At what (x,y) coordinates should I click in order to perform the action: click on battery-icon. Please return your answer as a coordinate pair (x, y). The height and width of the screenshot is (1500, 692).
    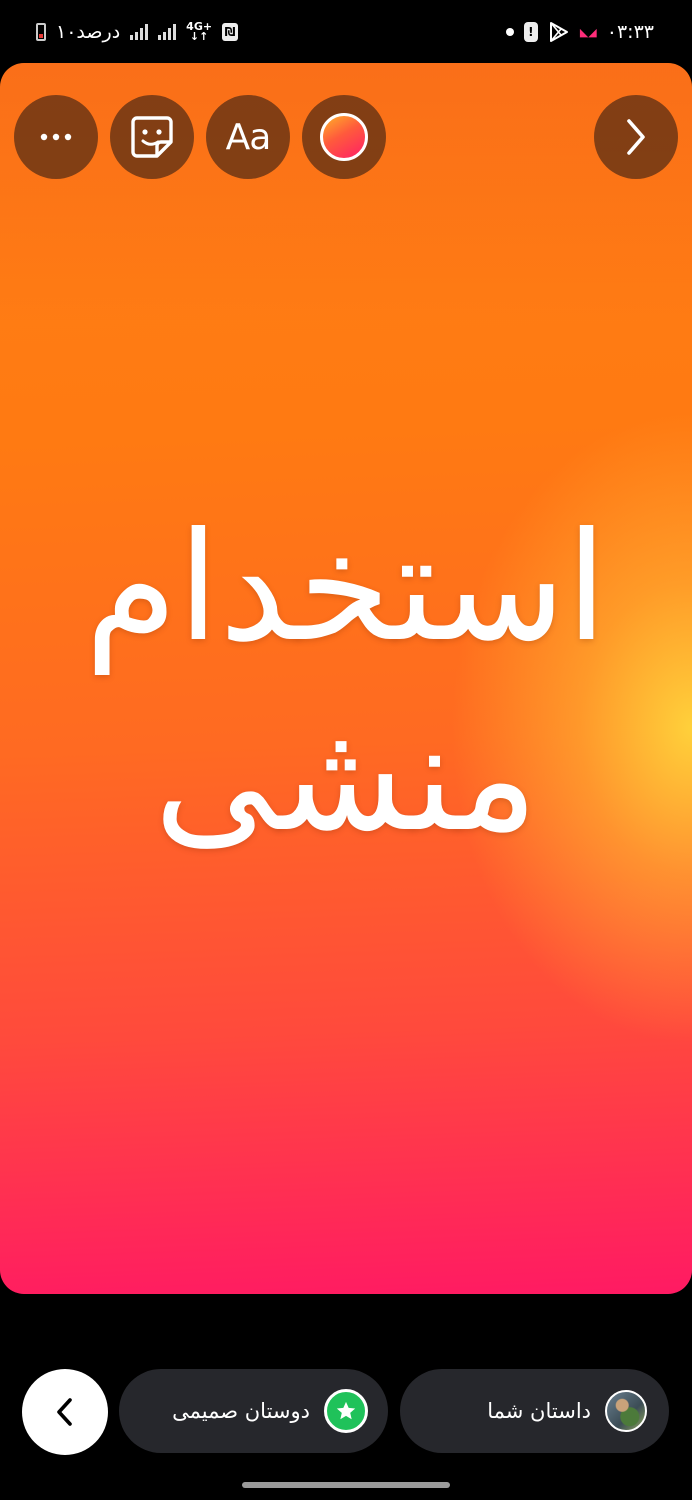
    Looking at the image, I should click on (41, 32).